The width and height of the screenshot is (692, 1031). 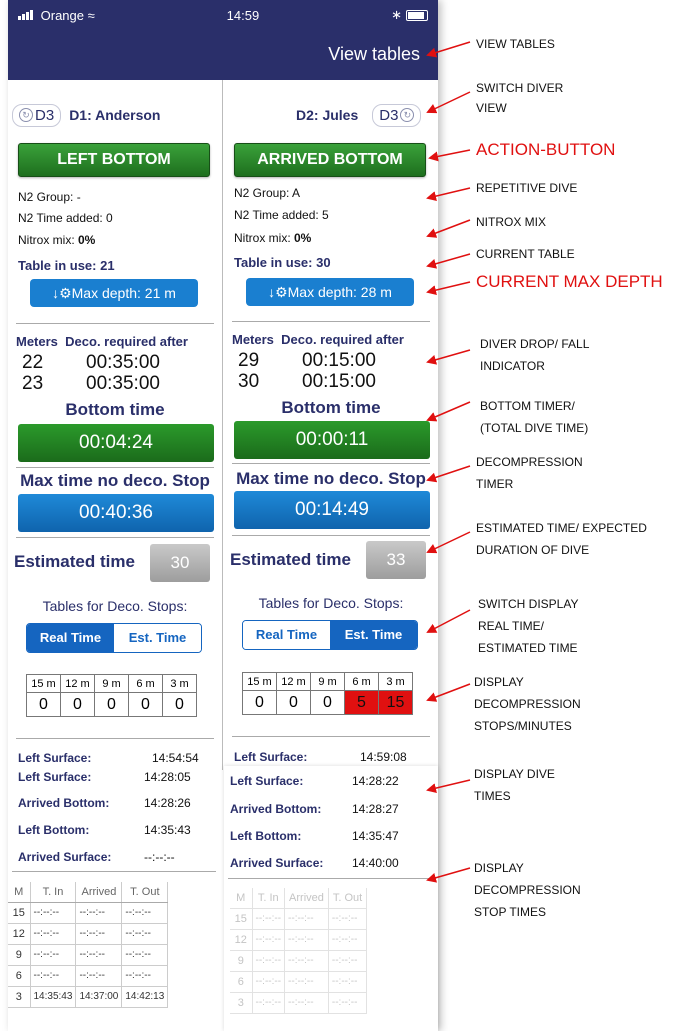 What do you see at coordinates (527, 890) in the screenshot?
I see `annotation-stop-2: DECOMPRESSION` at bounding box center [527, 890].